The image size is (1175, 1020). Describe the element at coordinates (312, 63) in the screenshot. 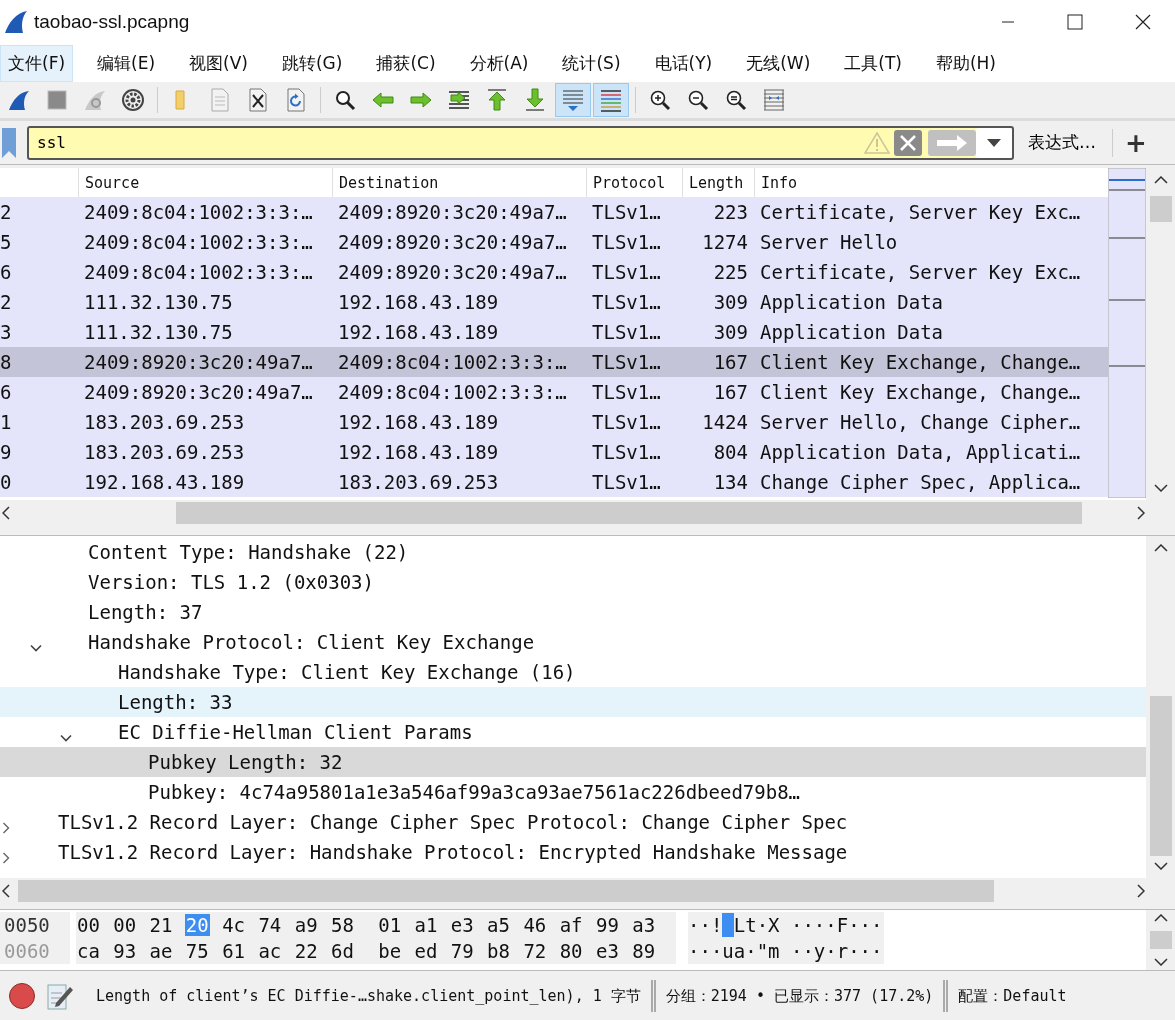

I see `menu-item: 跳转(G)` at that location.